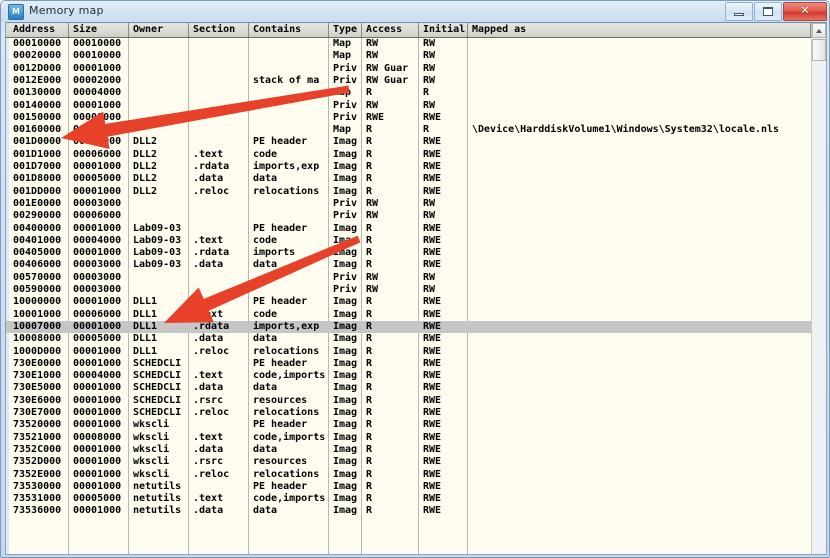  What do you see at coordinates (416, 425) in the screenshot?
I see `table-row: 73520000 00001000 wkscli PE header Imag R RWE` at bounding box center [416, 425].